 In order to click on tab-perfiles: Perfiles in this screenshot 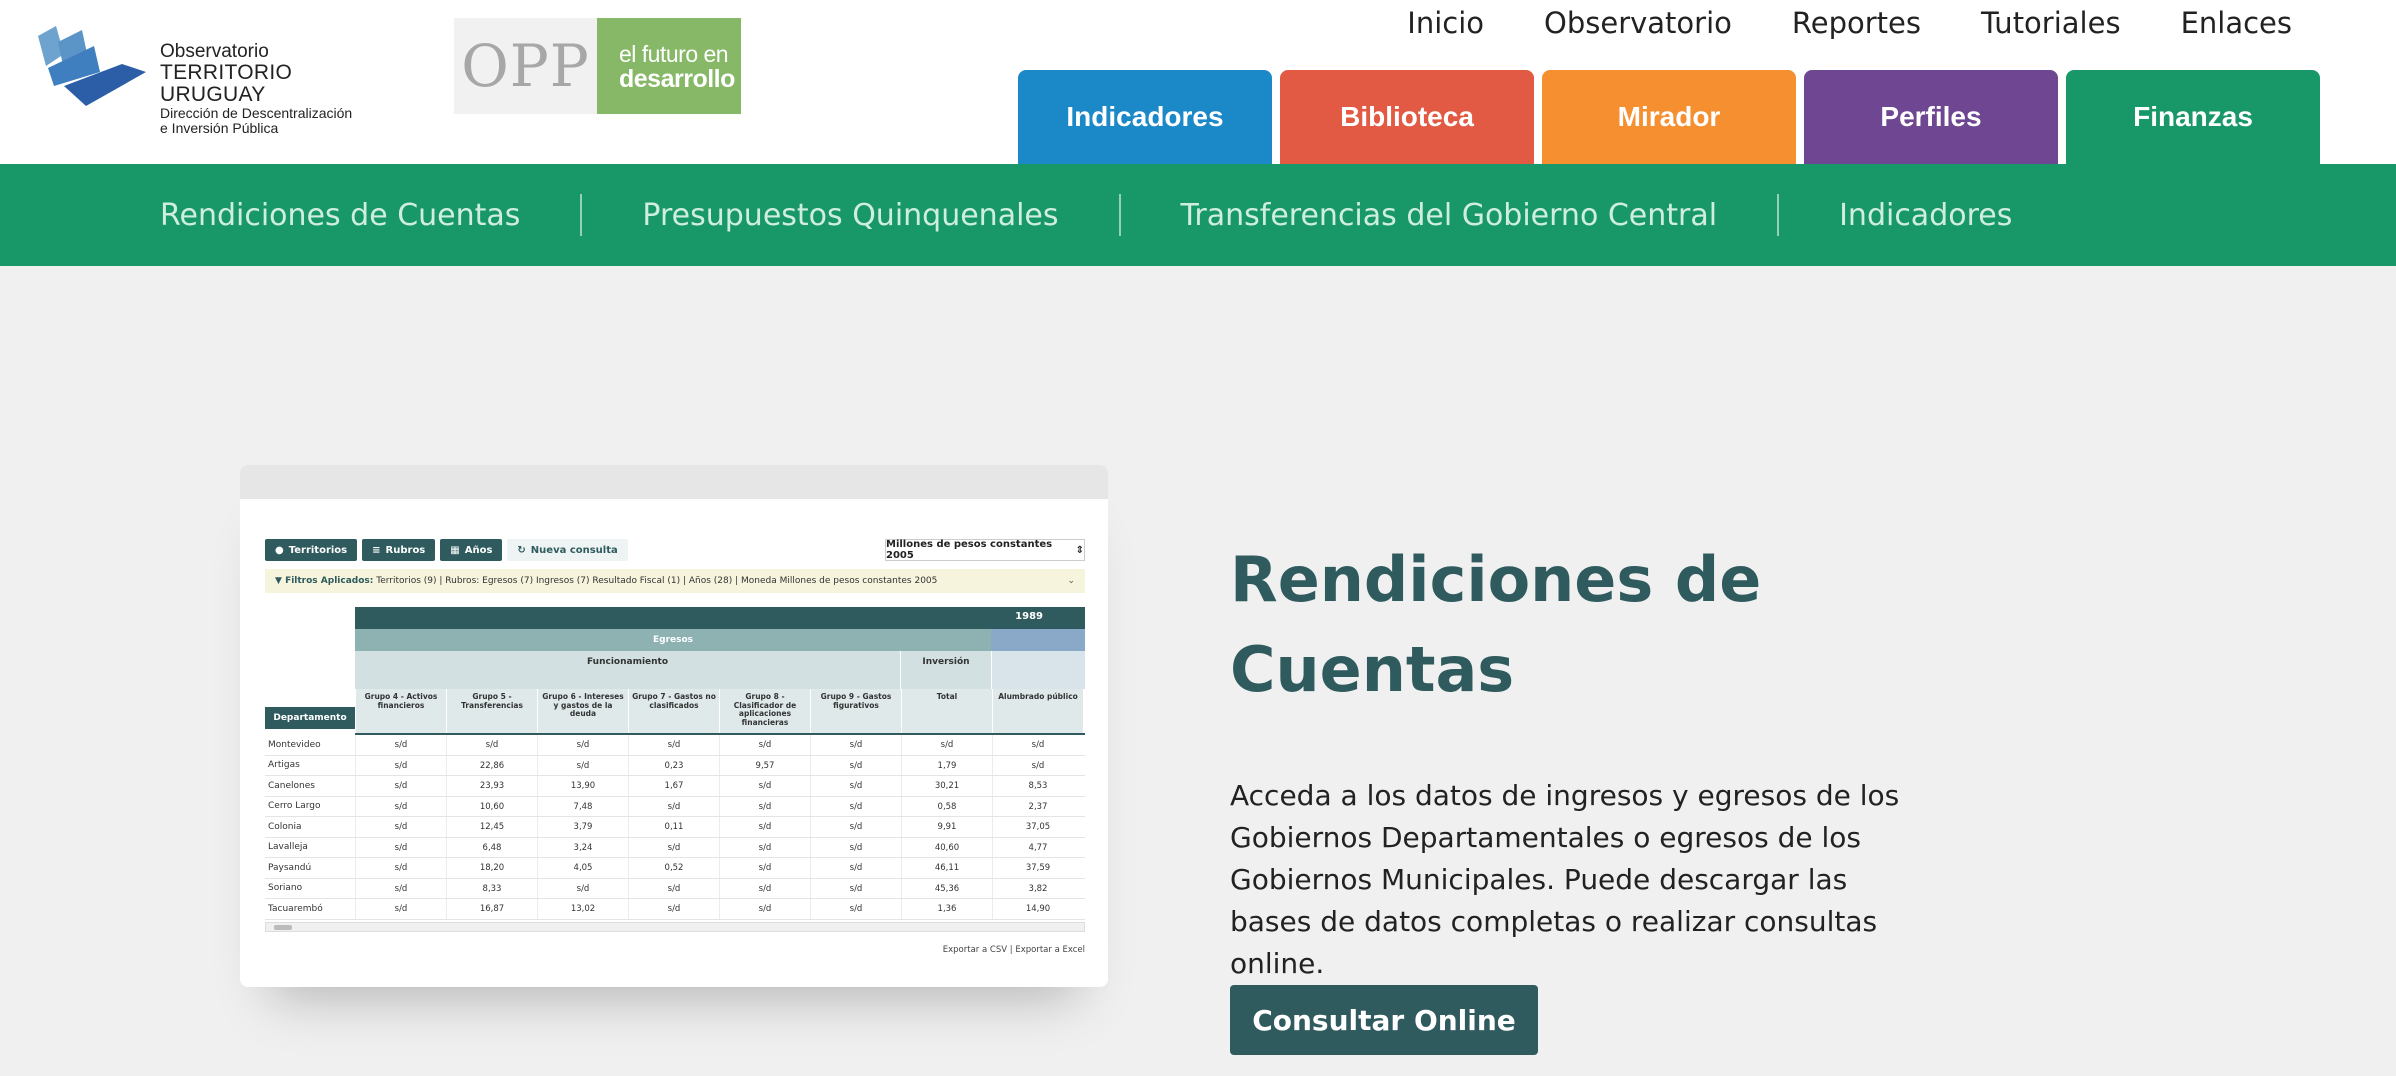, I will do `click(1931, 117)`.